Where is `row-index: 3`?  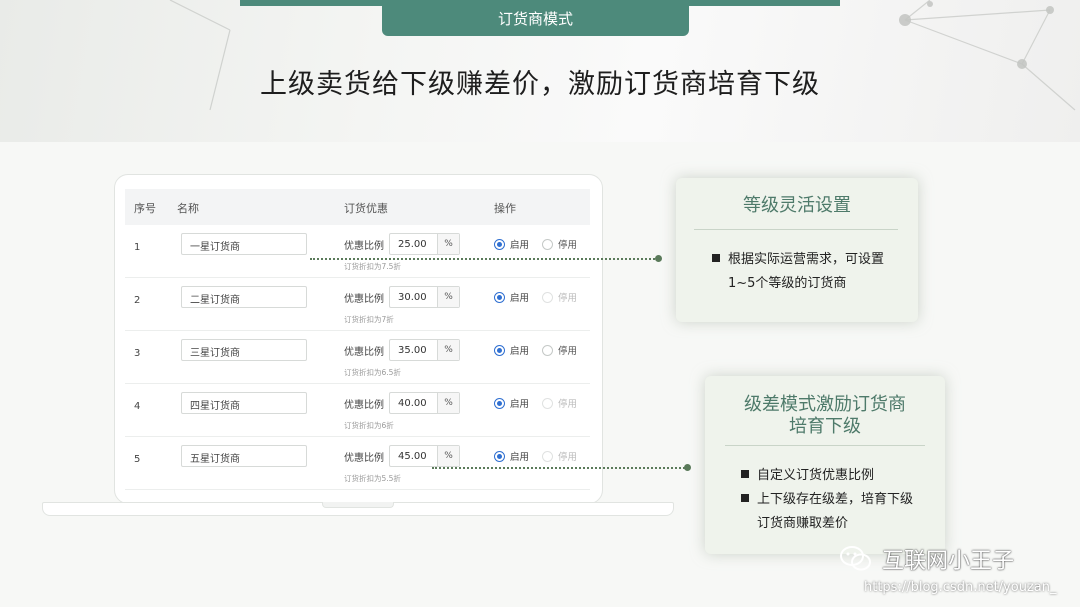
row-index: 3 is located at coordinates (137, 353).